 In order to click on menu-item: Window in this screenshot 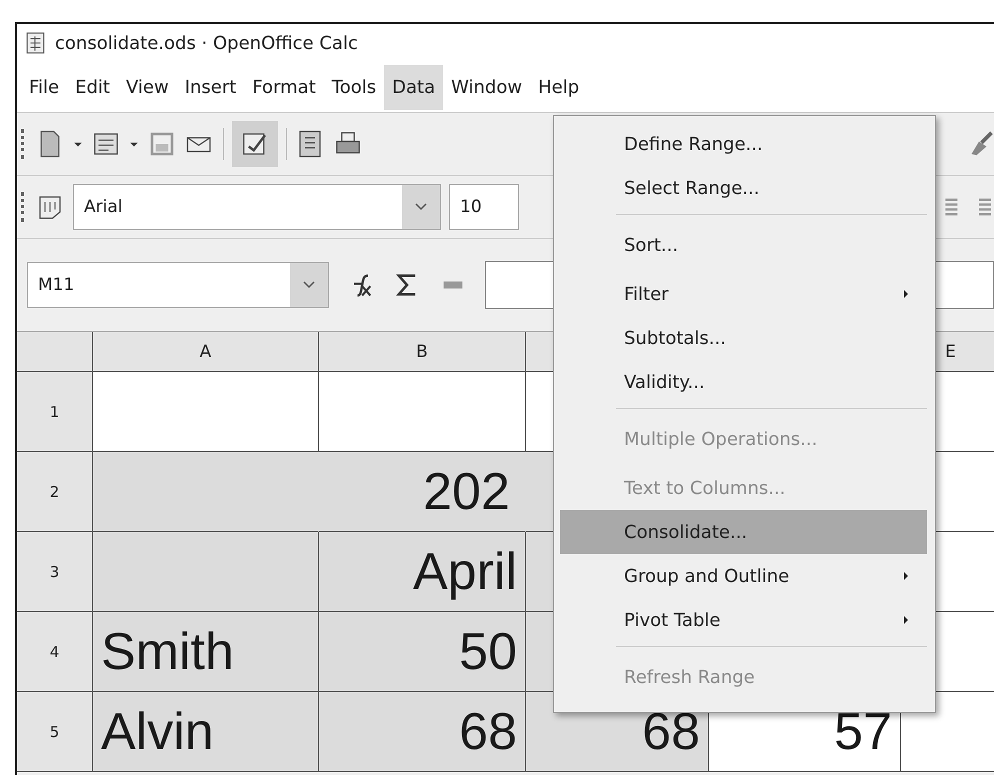, I will do `click(486, 87)`.